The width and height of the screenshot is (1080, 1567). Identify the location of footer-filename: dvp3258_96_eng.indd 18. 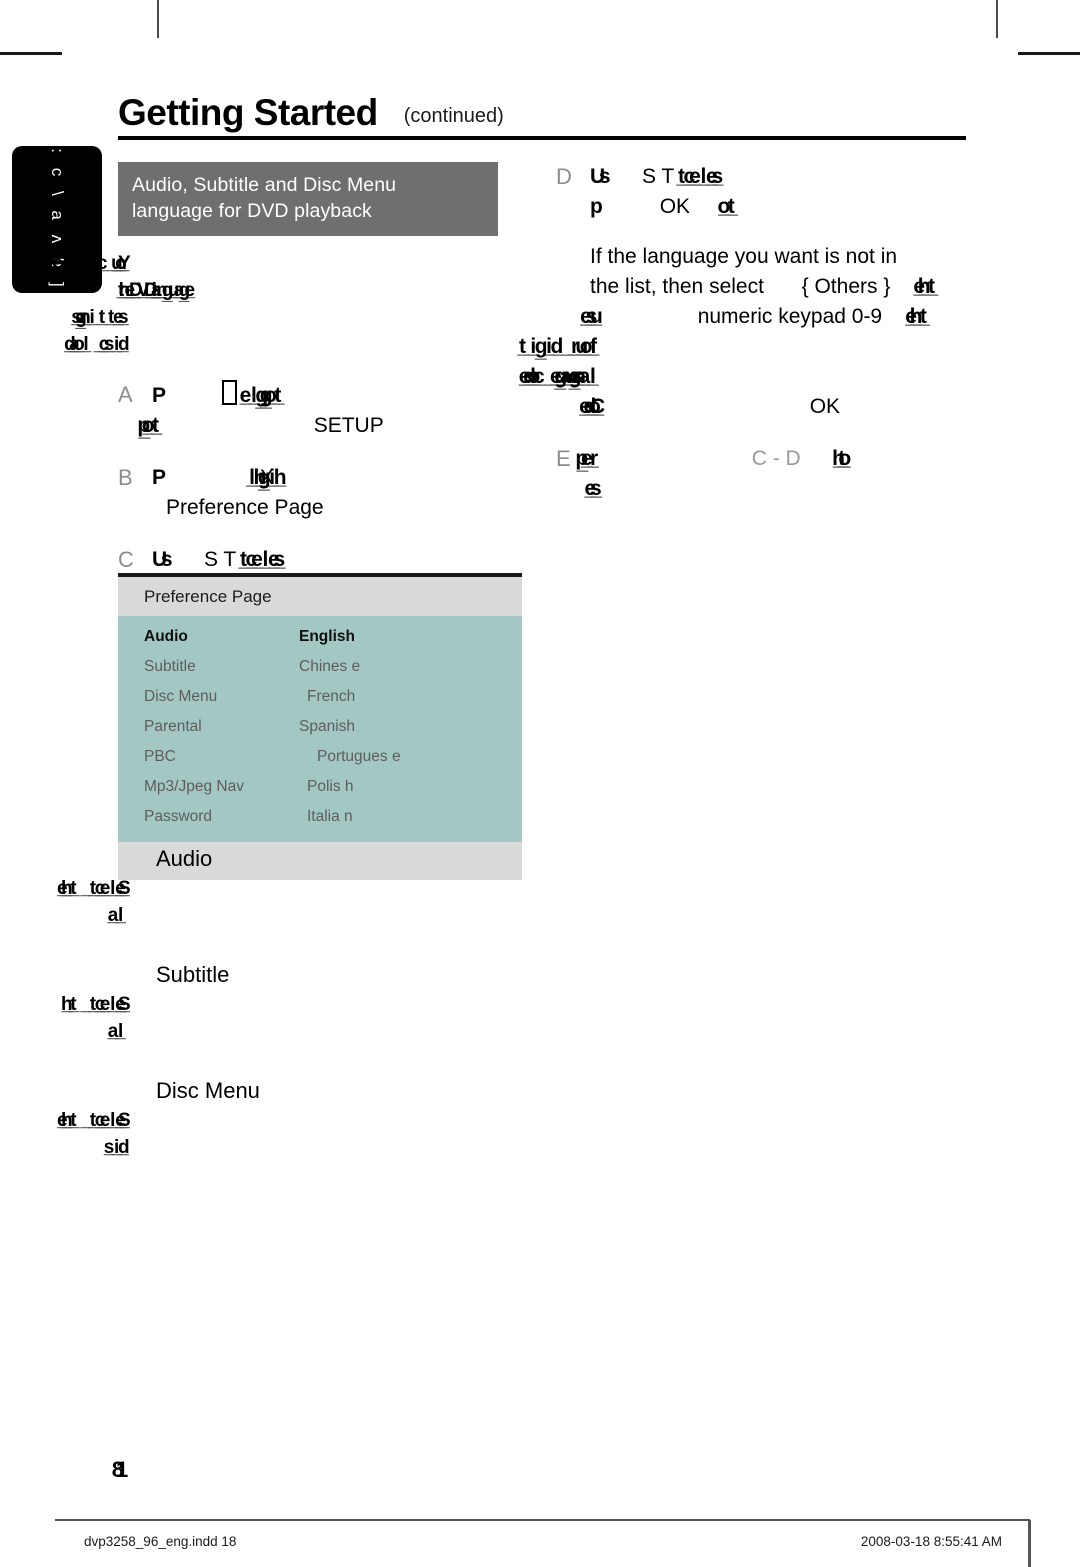
(160, 1541).